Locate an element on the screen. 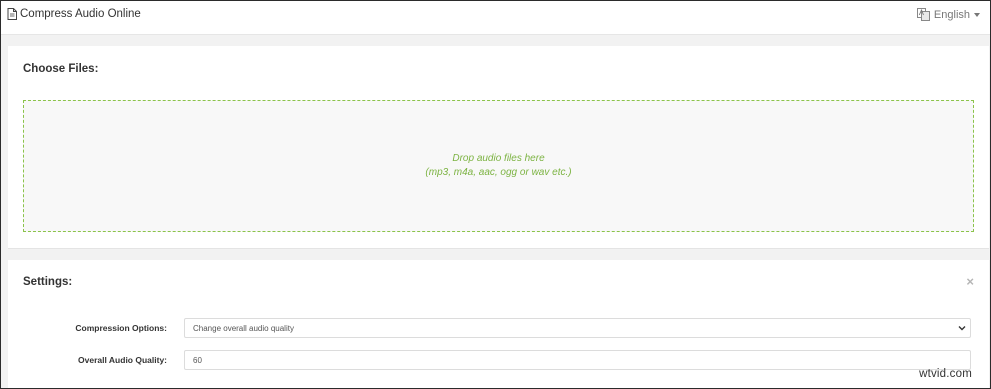  overall-quality-label: Overall Audio Quality: is located at coordinates (122, 360).